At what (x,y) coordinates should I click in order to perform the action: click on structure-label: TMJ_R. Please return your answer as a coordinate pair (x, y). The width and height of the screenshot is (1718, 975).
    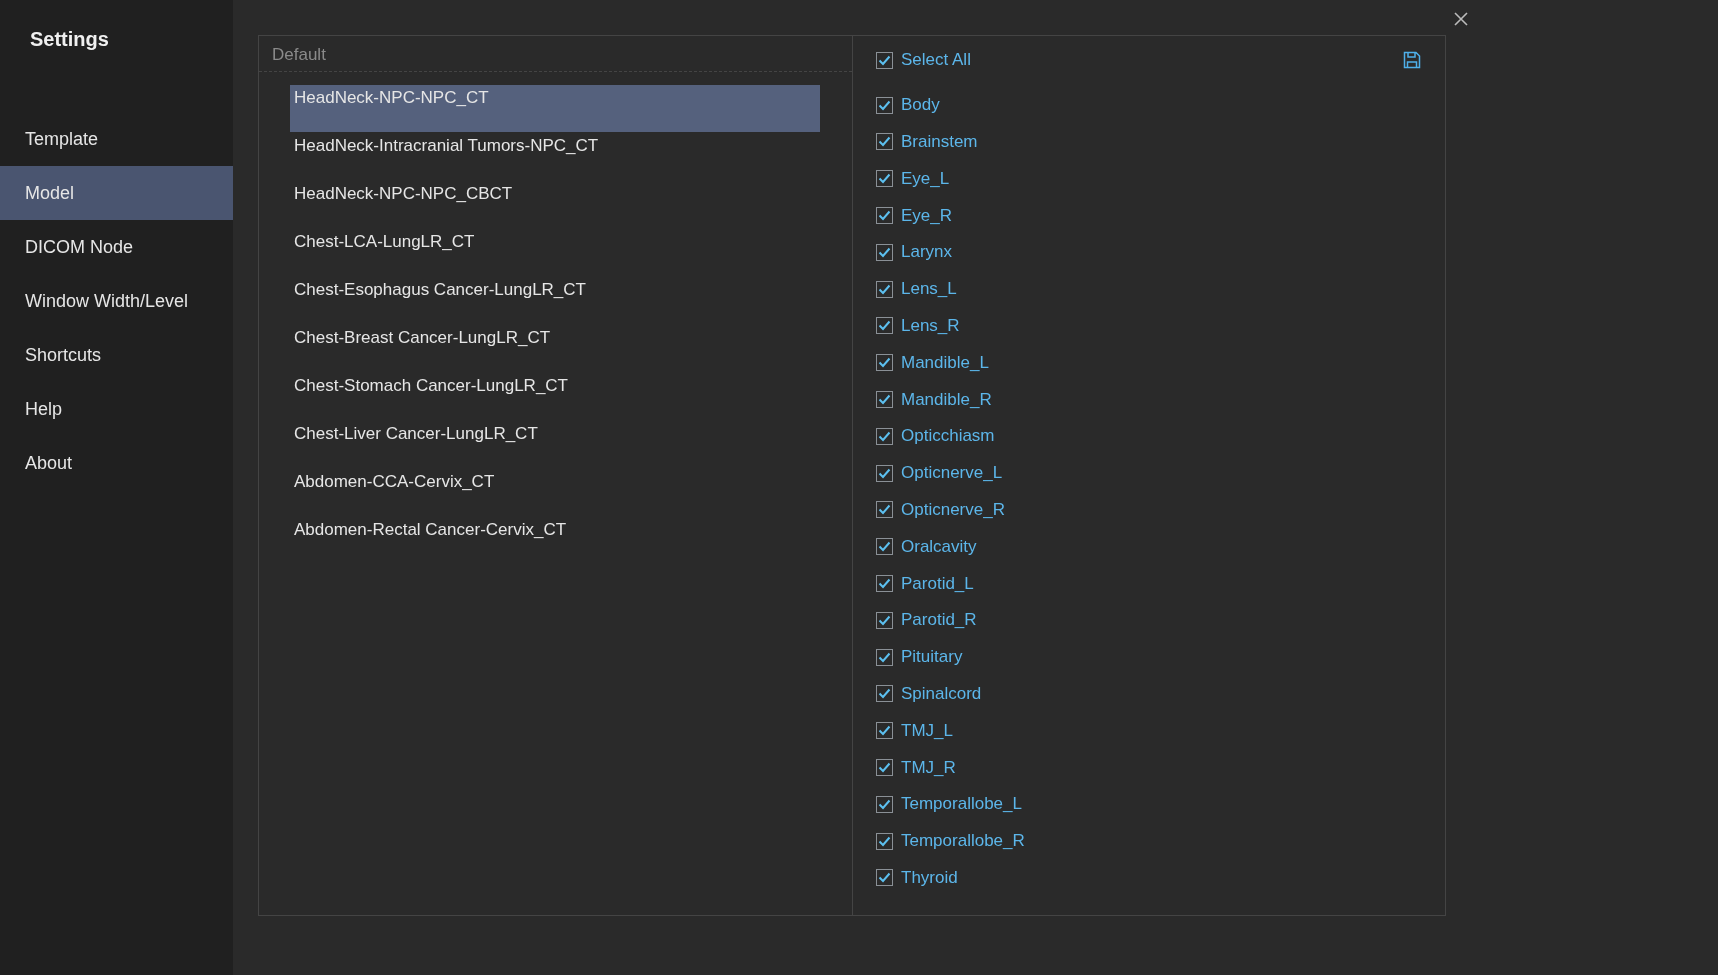
    Looking at the image, I should click on (928, 767).